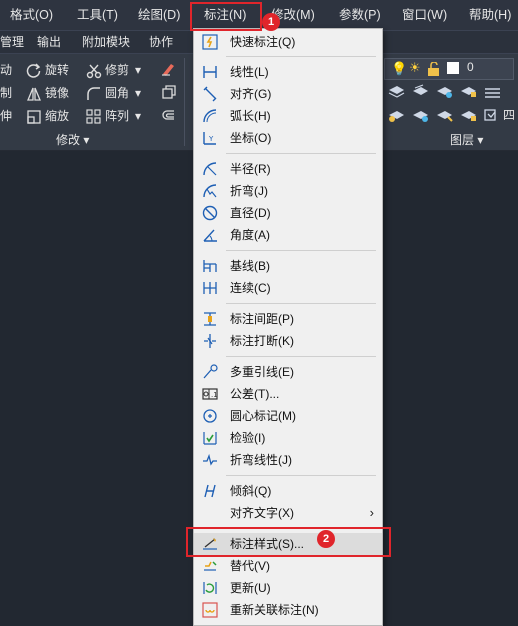 Image resolution: width=518 pixels, height=626 pixels. Describe the element at coordinates (396, 115) in the screenshot. I see `layer-current-icon` at that location.